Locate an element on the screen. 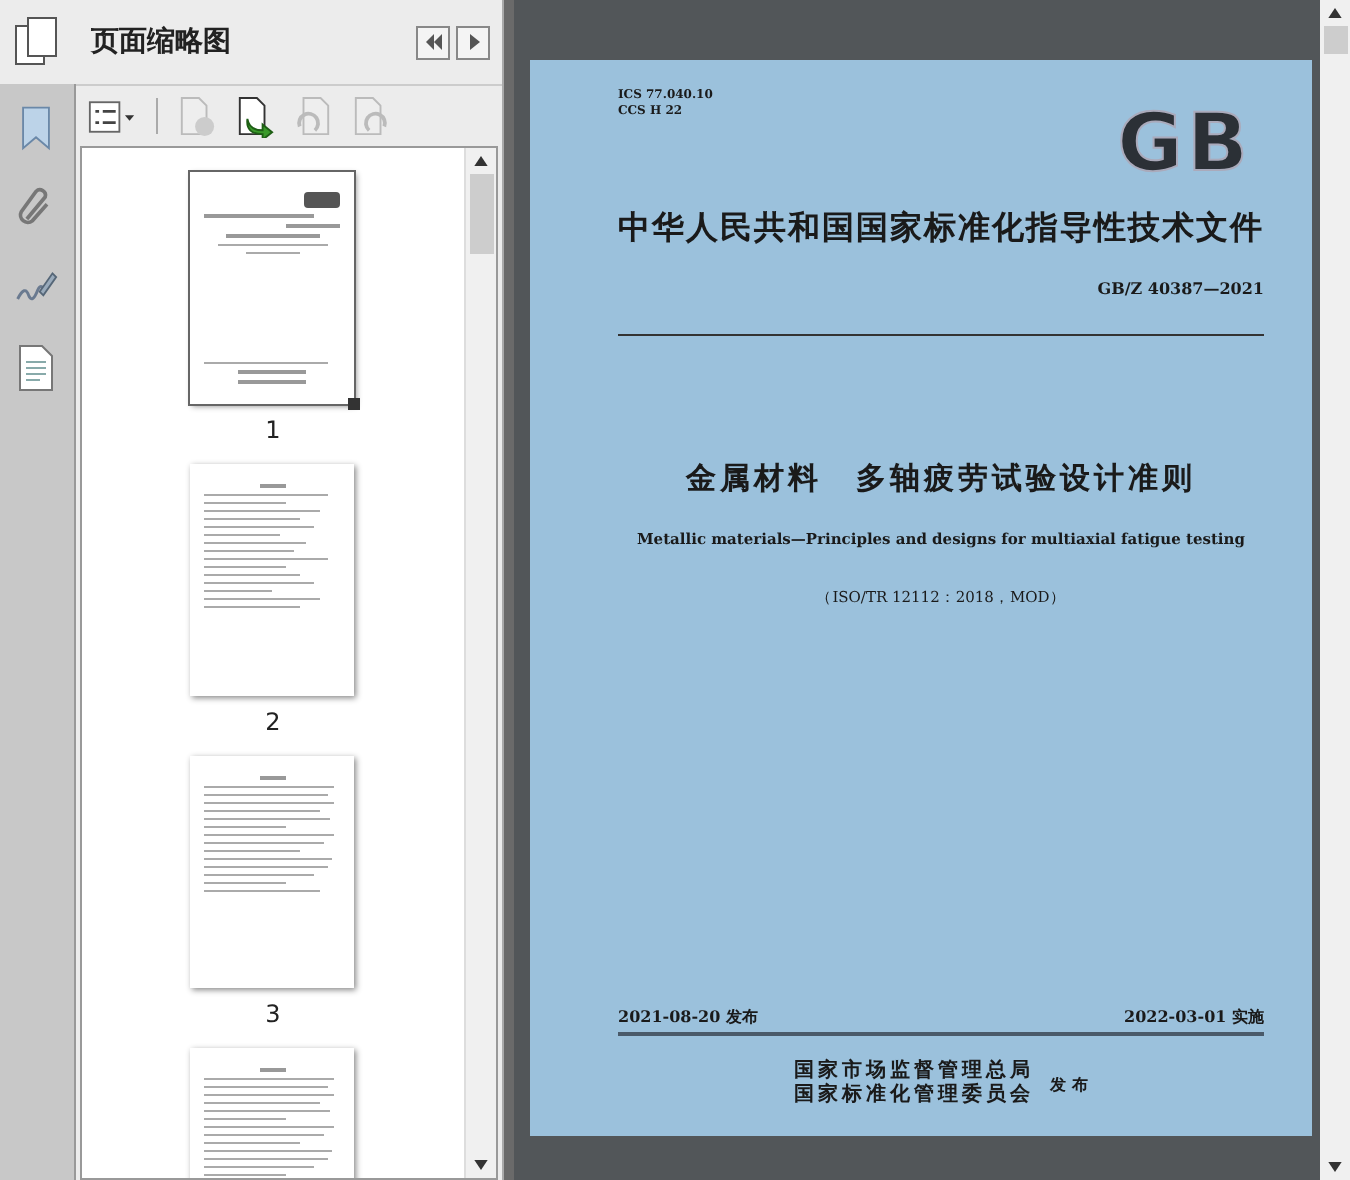 This screenshot has width=1350, height=1180. issue-label: 发 布 is located at coordinates (1069, 1084).